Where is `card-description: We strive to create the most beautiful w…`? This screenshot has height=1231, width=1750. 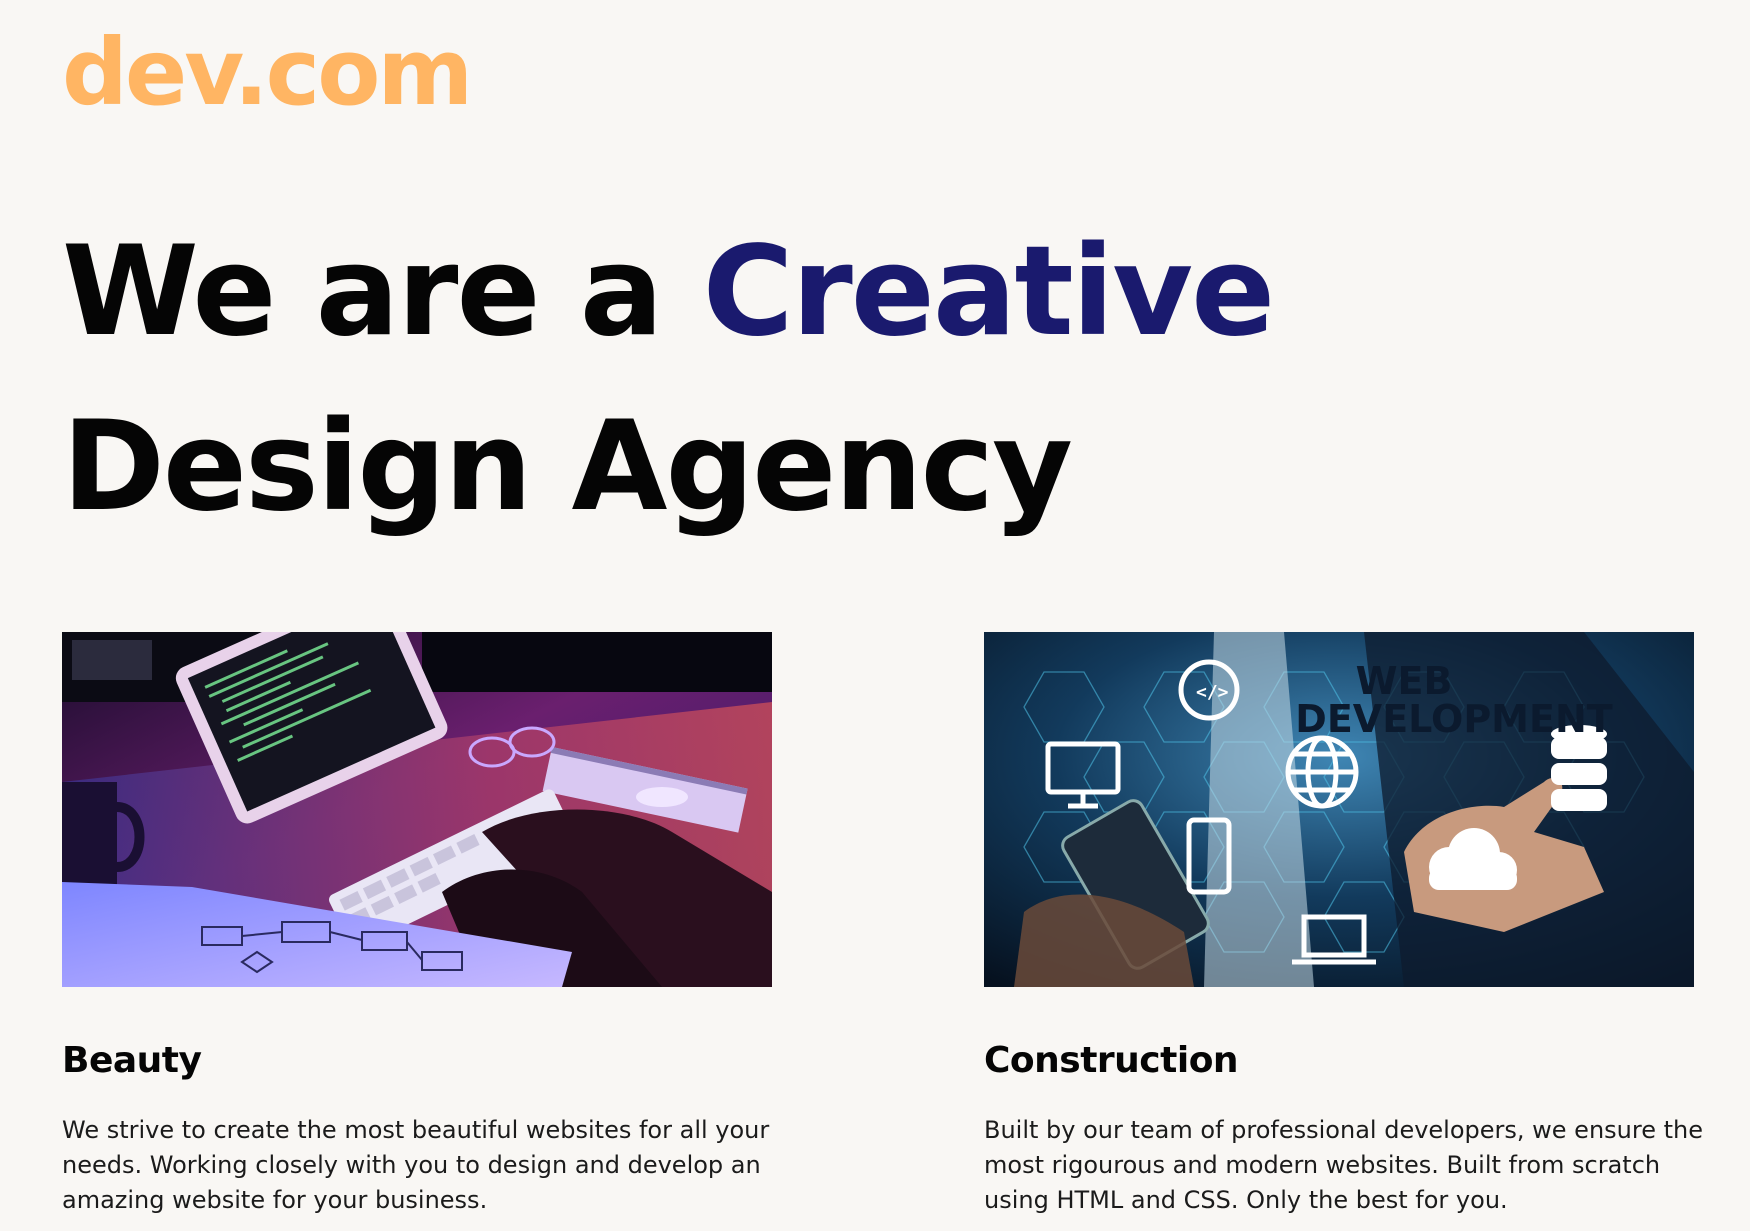
card-description: We strive to create the most beautiful w… is located at coordinates (416, 1164).